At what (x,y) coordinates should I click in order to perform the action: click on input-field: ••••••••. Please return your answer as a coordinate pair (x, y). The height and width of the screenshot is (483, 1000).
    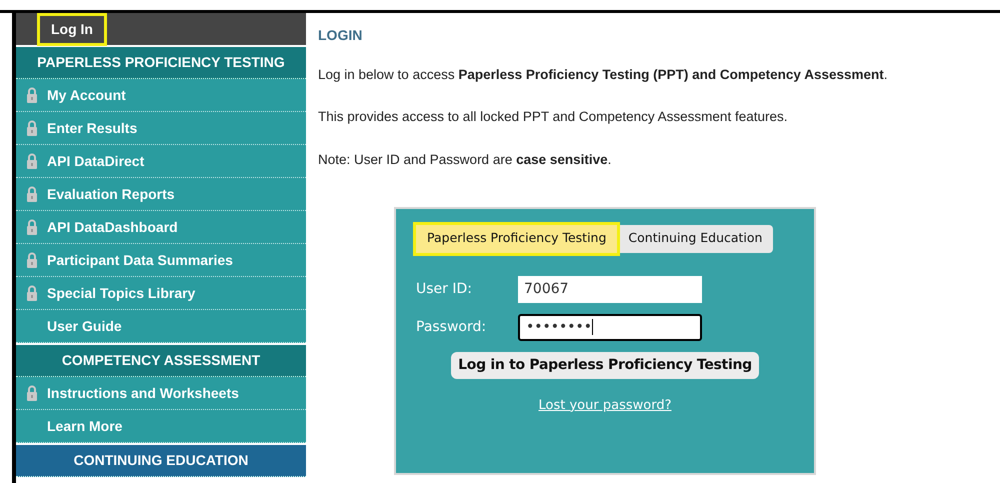
    Looking at the image, I should click on (610, 327).